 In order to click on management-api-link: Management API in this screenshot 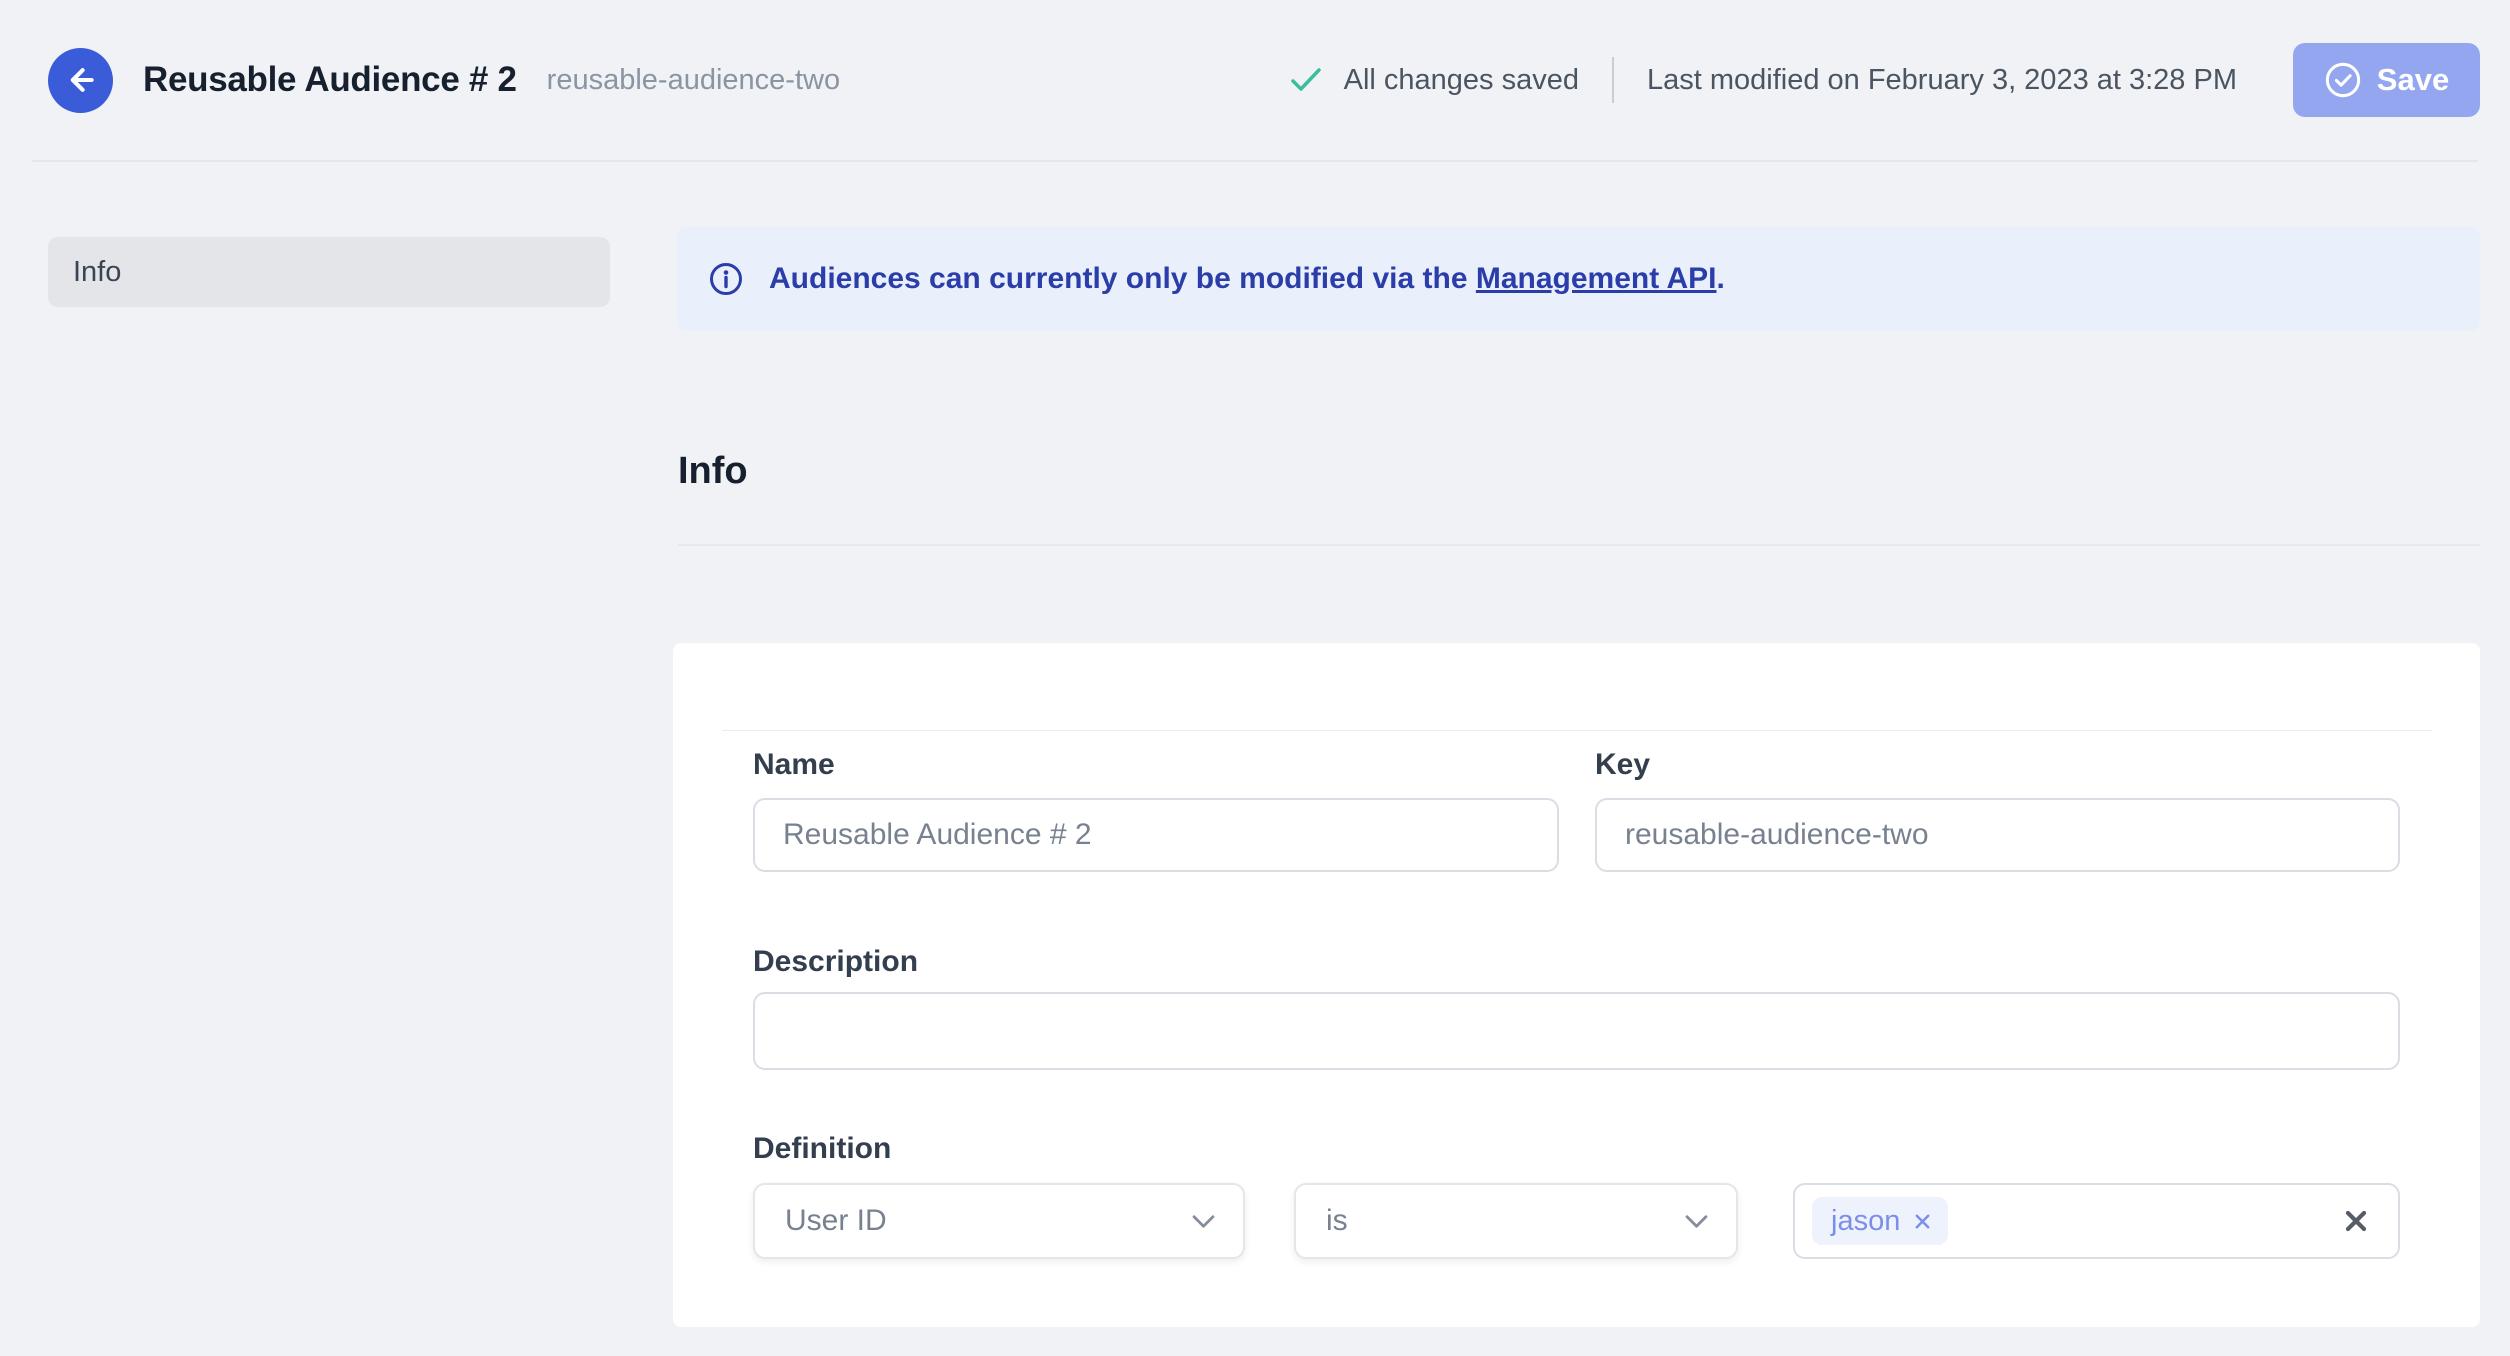, I will do `click(1596, 278)`.